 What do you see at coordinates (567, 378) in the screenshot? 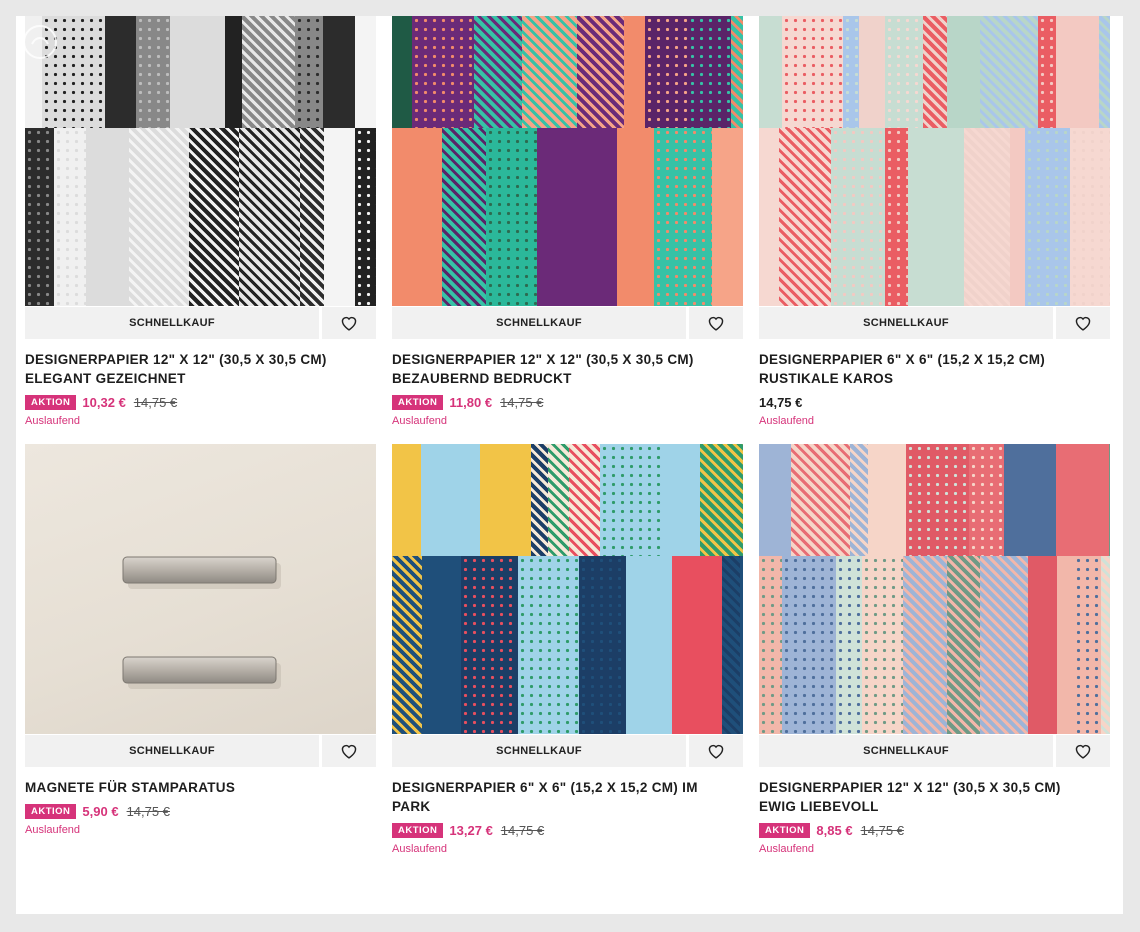
I see `product-title-line2: BEZAUBERND BEDRUCKT` at bounding box center [567, 378].